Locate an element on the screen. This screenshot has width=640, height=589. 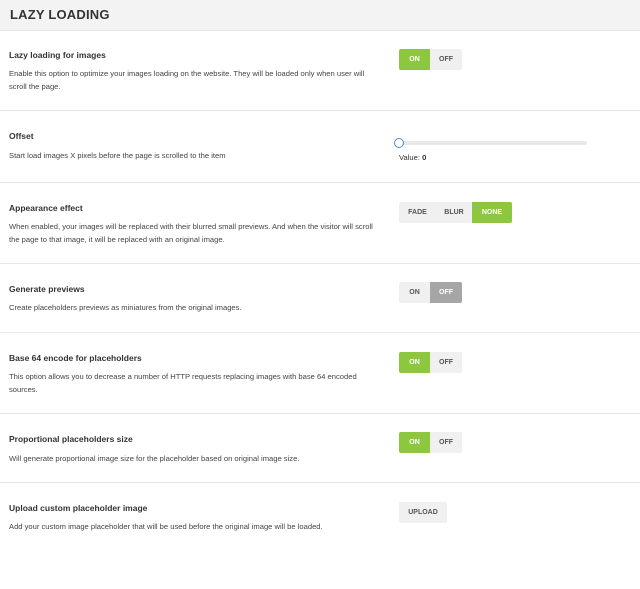
value-number: 0 is located at coordinates (424, 157).